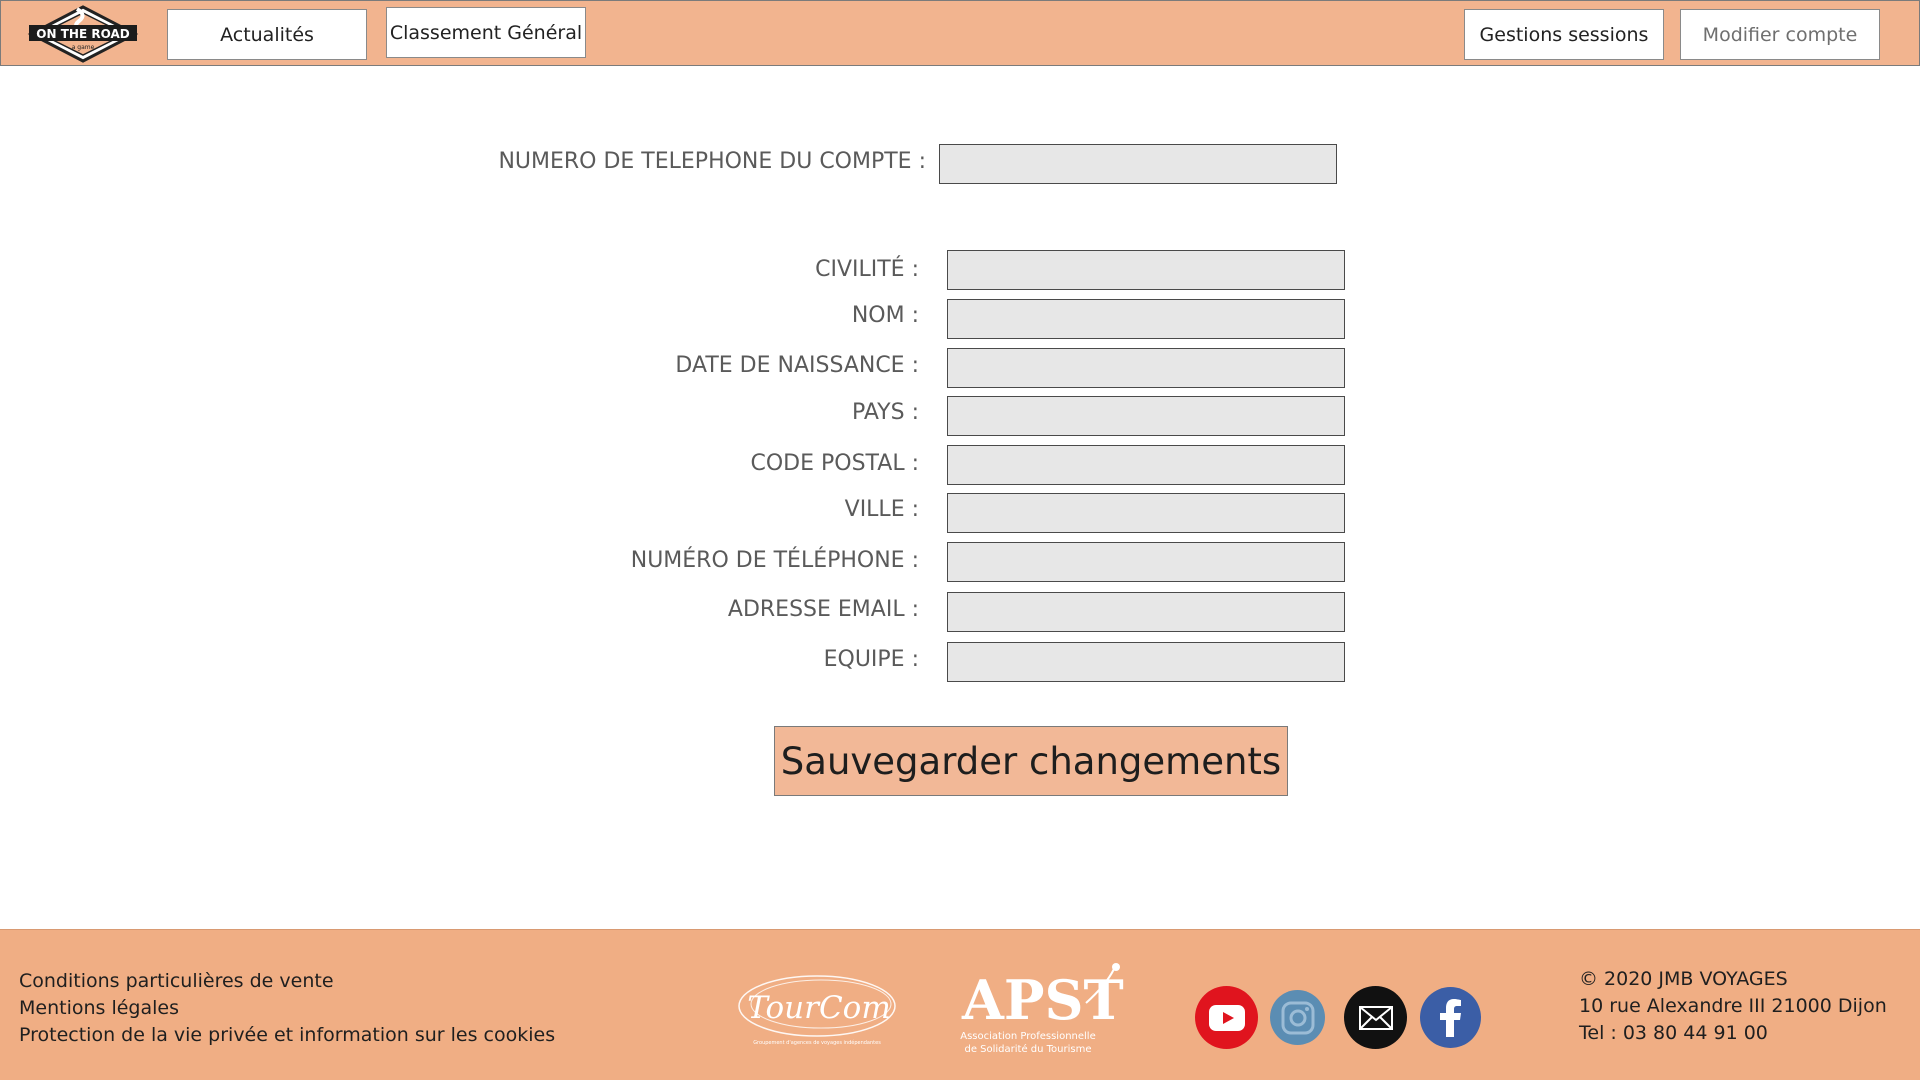 This screenshot has width=1920, height=1080. What do you see at coordinates (712, 161) in the screenshot?
I see `account-phone-label: NUMERO DE TELEPHONE DU COMPTE :` at bounding box center [712, 161].